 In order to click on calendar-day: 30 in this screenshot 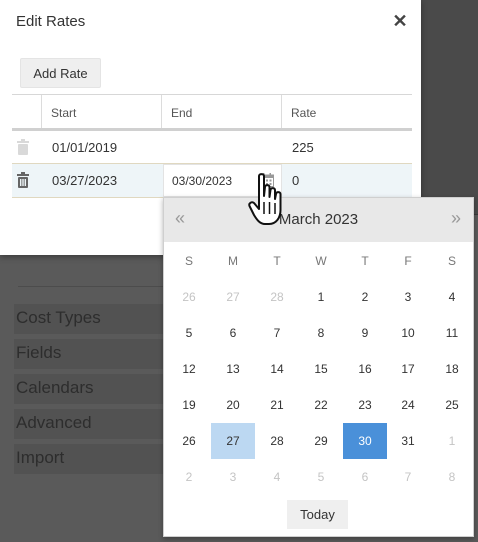, I will do `click(365, 441)`.